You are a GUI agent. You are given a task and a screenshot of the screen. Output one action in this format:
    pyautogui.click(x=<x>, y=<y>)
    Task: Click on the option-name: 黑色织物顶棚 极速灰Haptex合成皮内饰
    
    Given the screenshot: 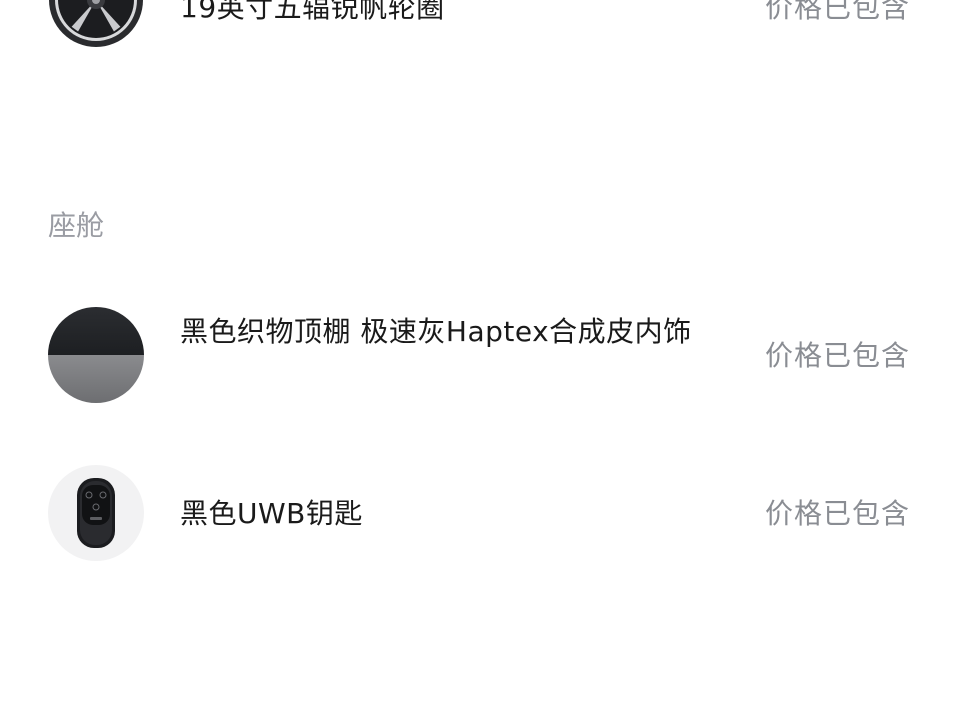 What is the action you would take?
    pyautogui.click(x=436, y=331)
    